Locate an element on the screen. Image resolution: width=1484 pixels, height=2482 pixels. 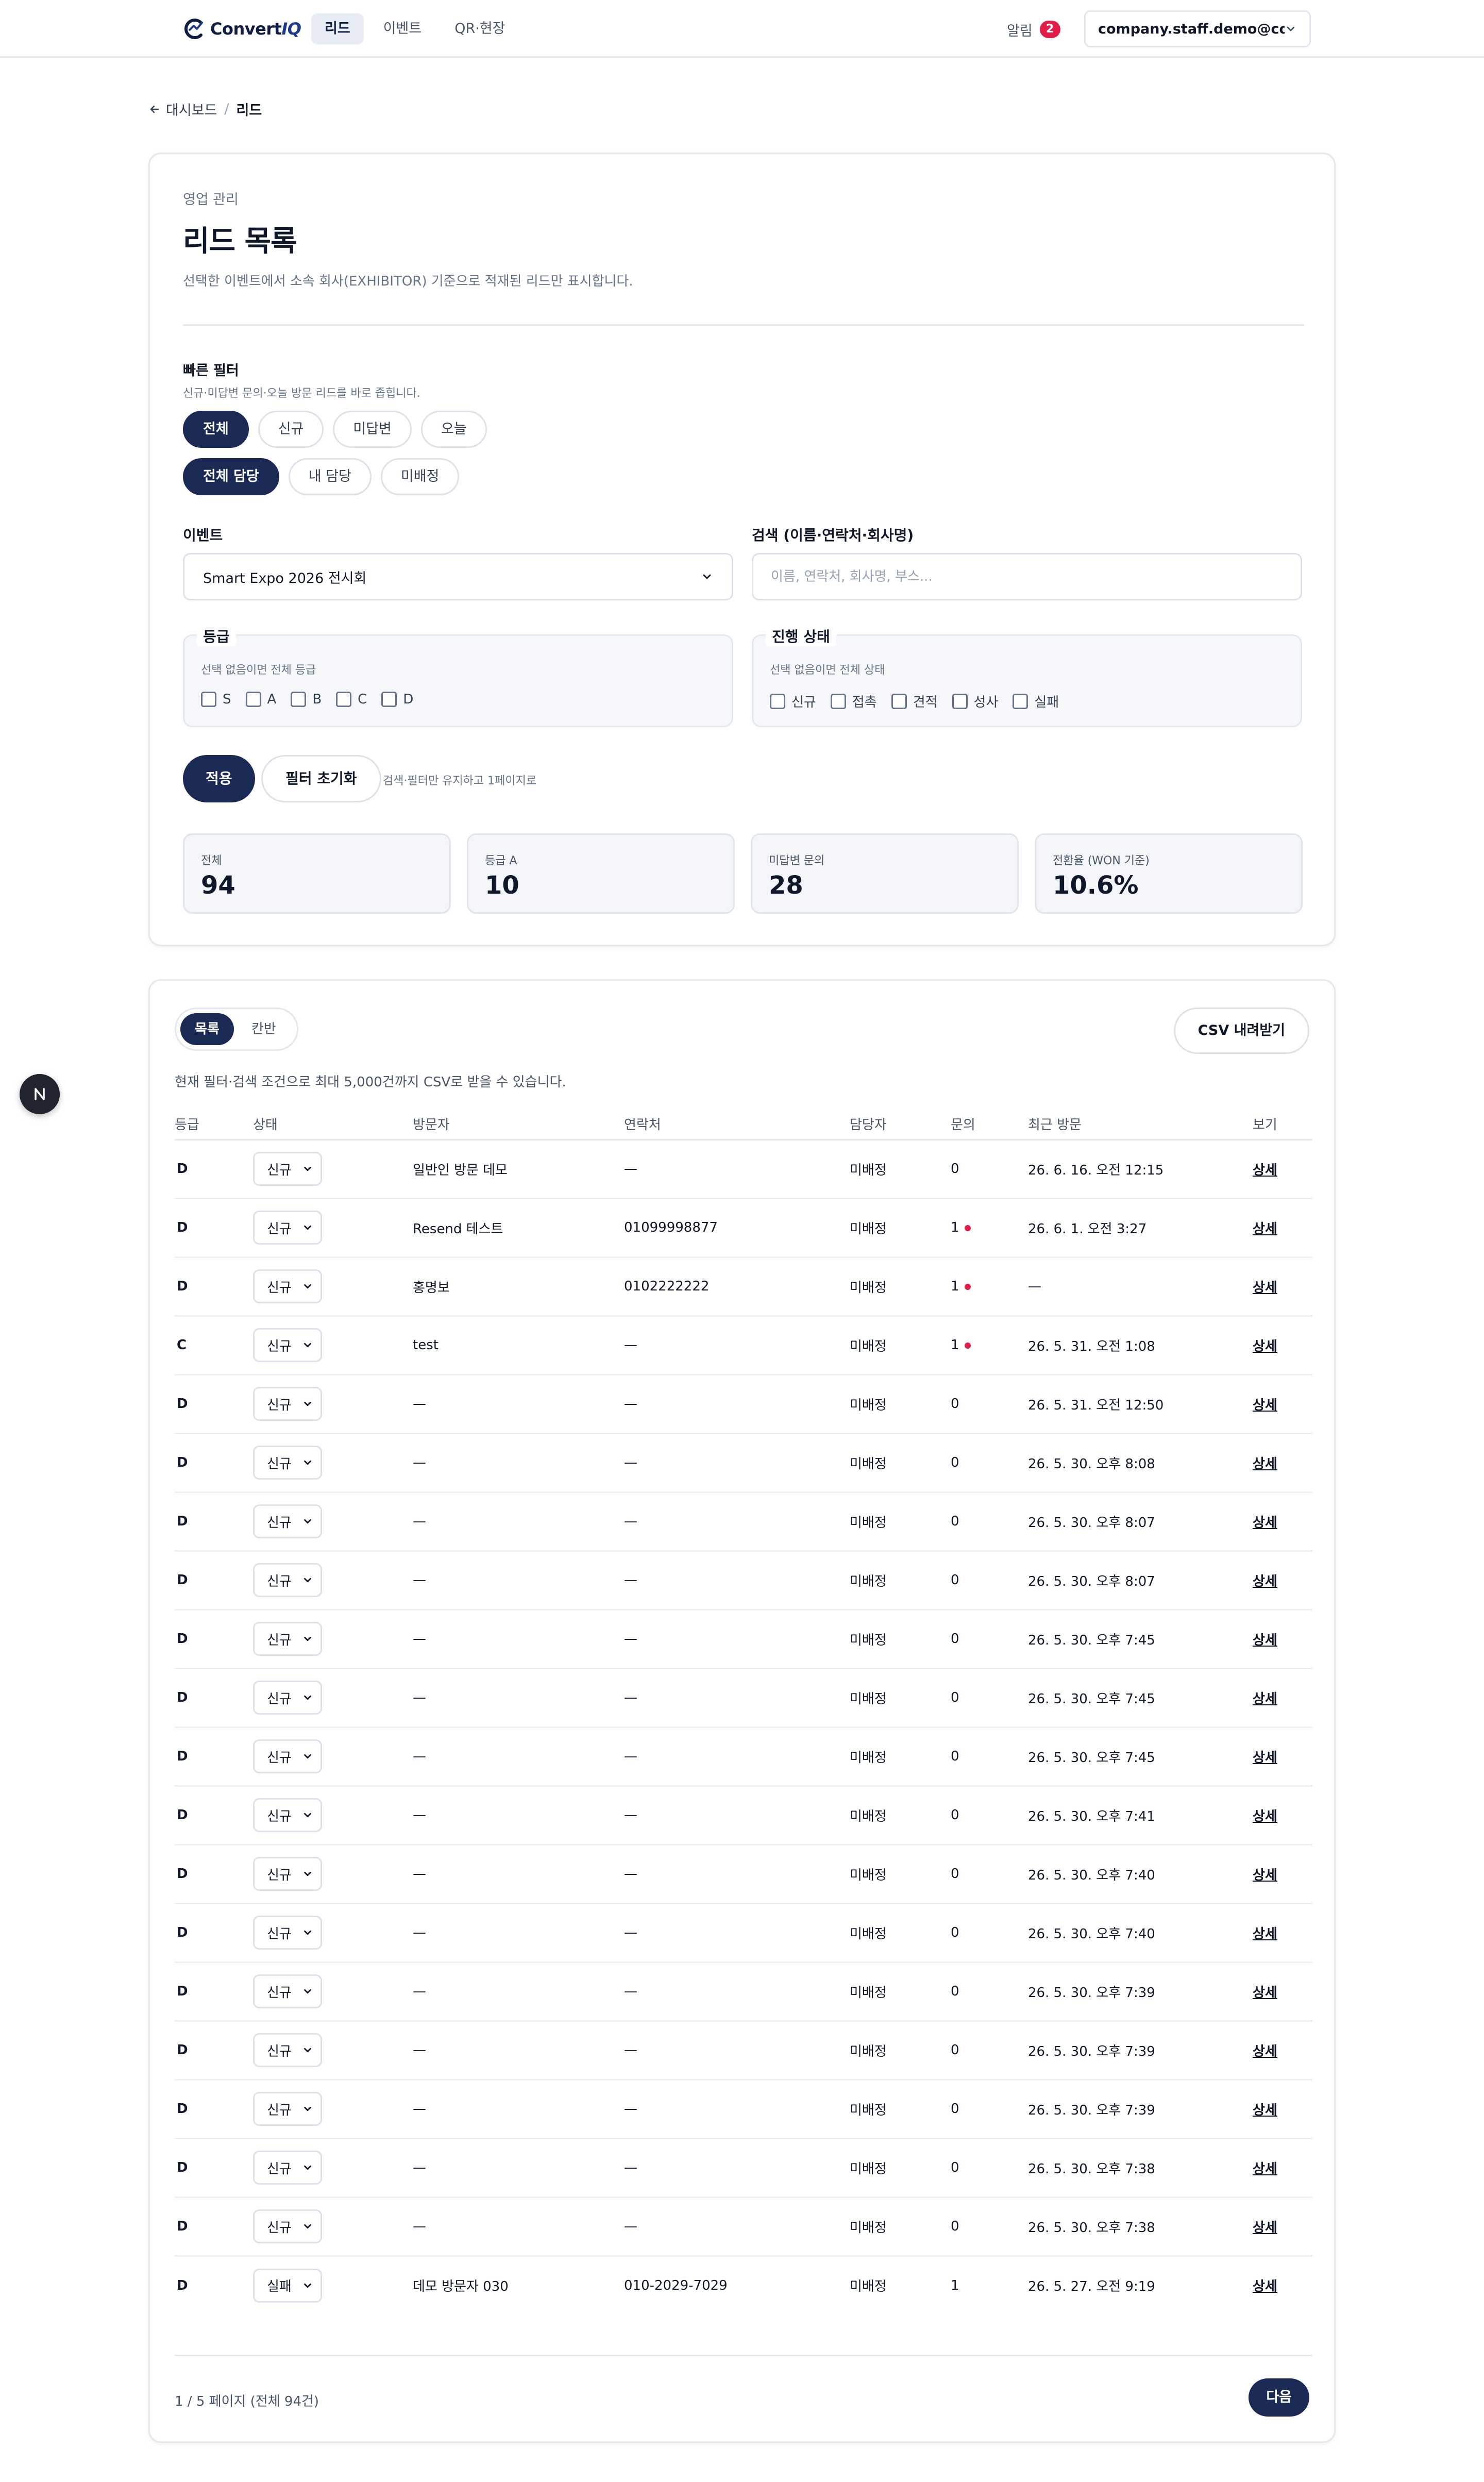
lead-last-visit: 26. 5. 30. 오후 7:40 is located at coordinates (1140, 1933).